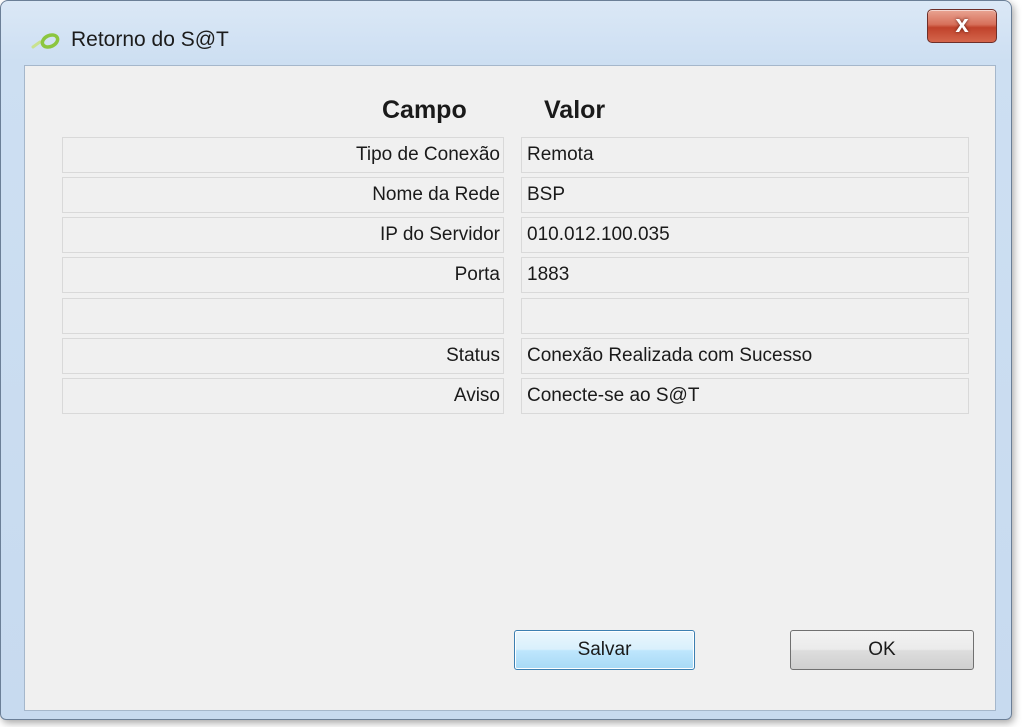  I want to click on close-button: x, so click(962, 26).